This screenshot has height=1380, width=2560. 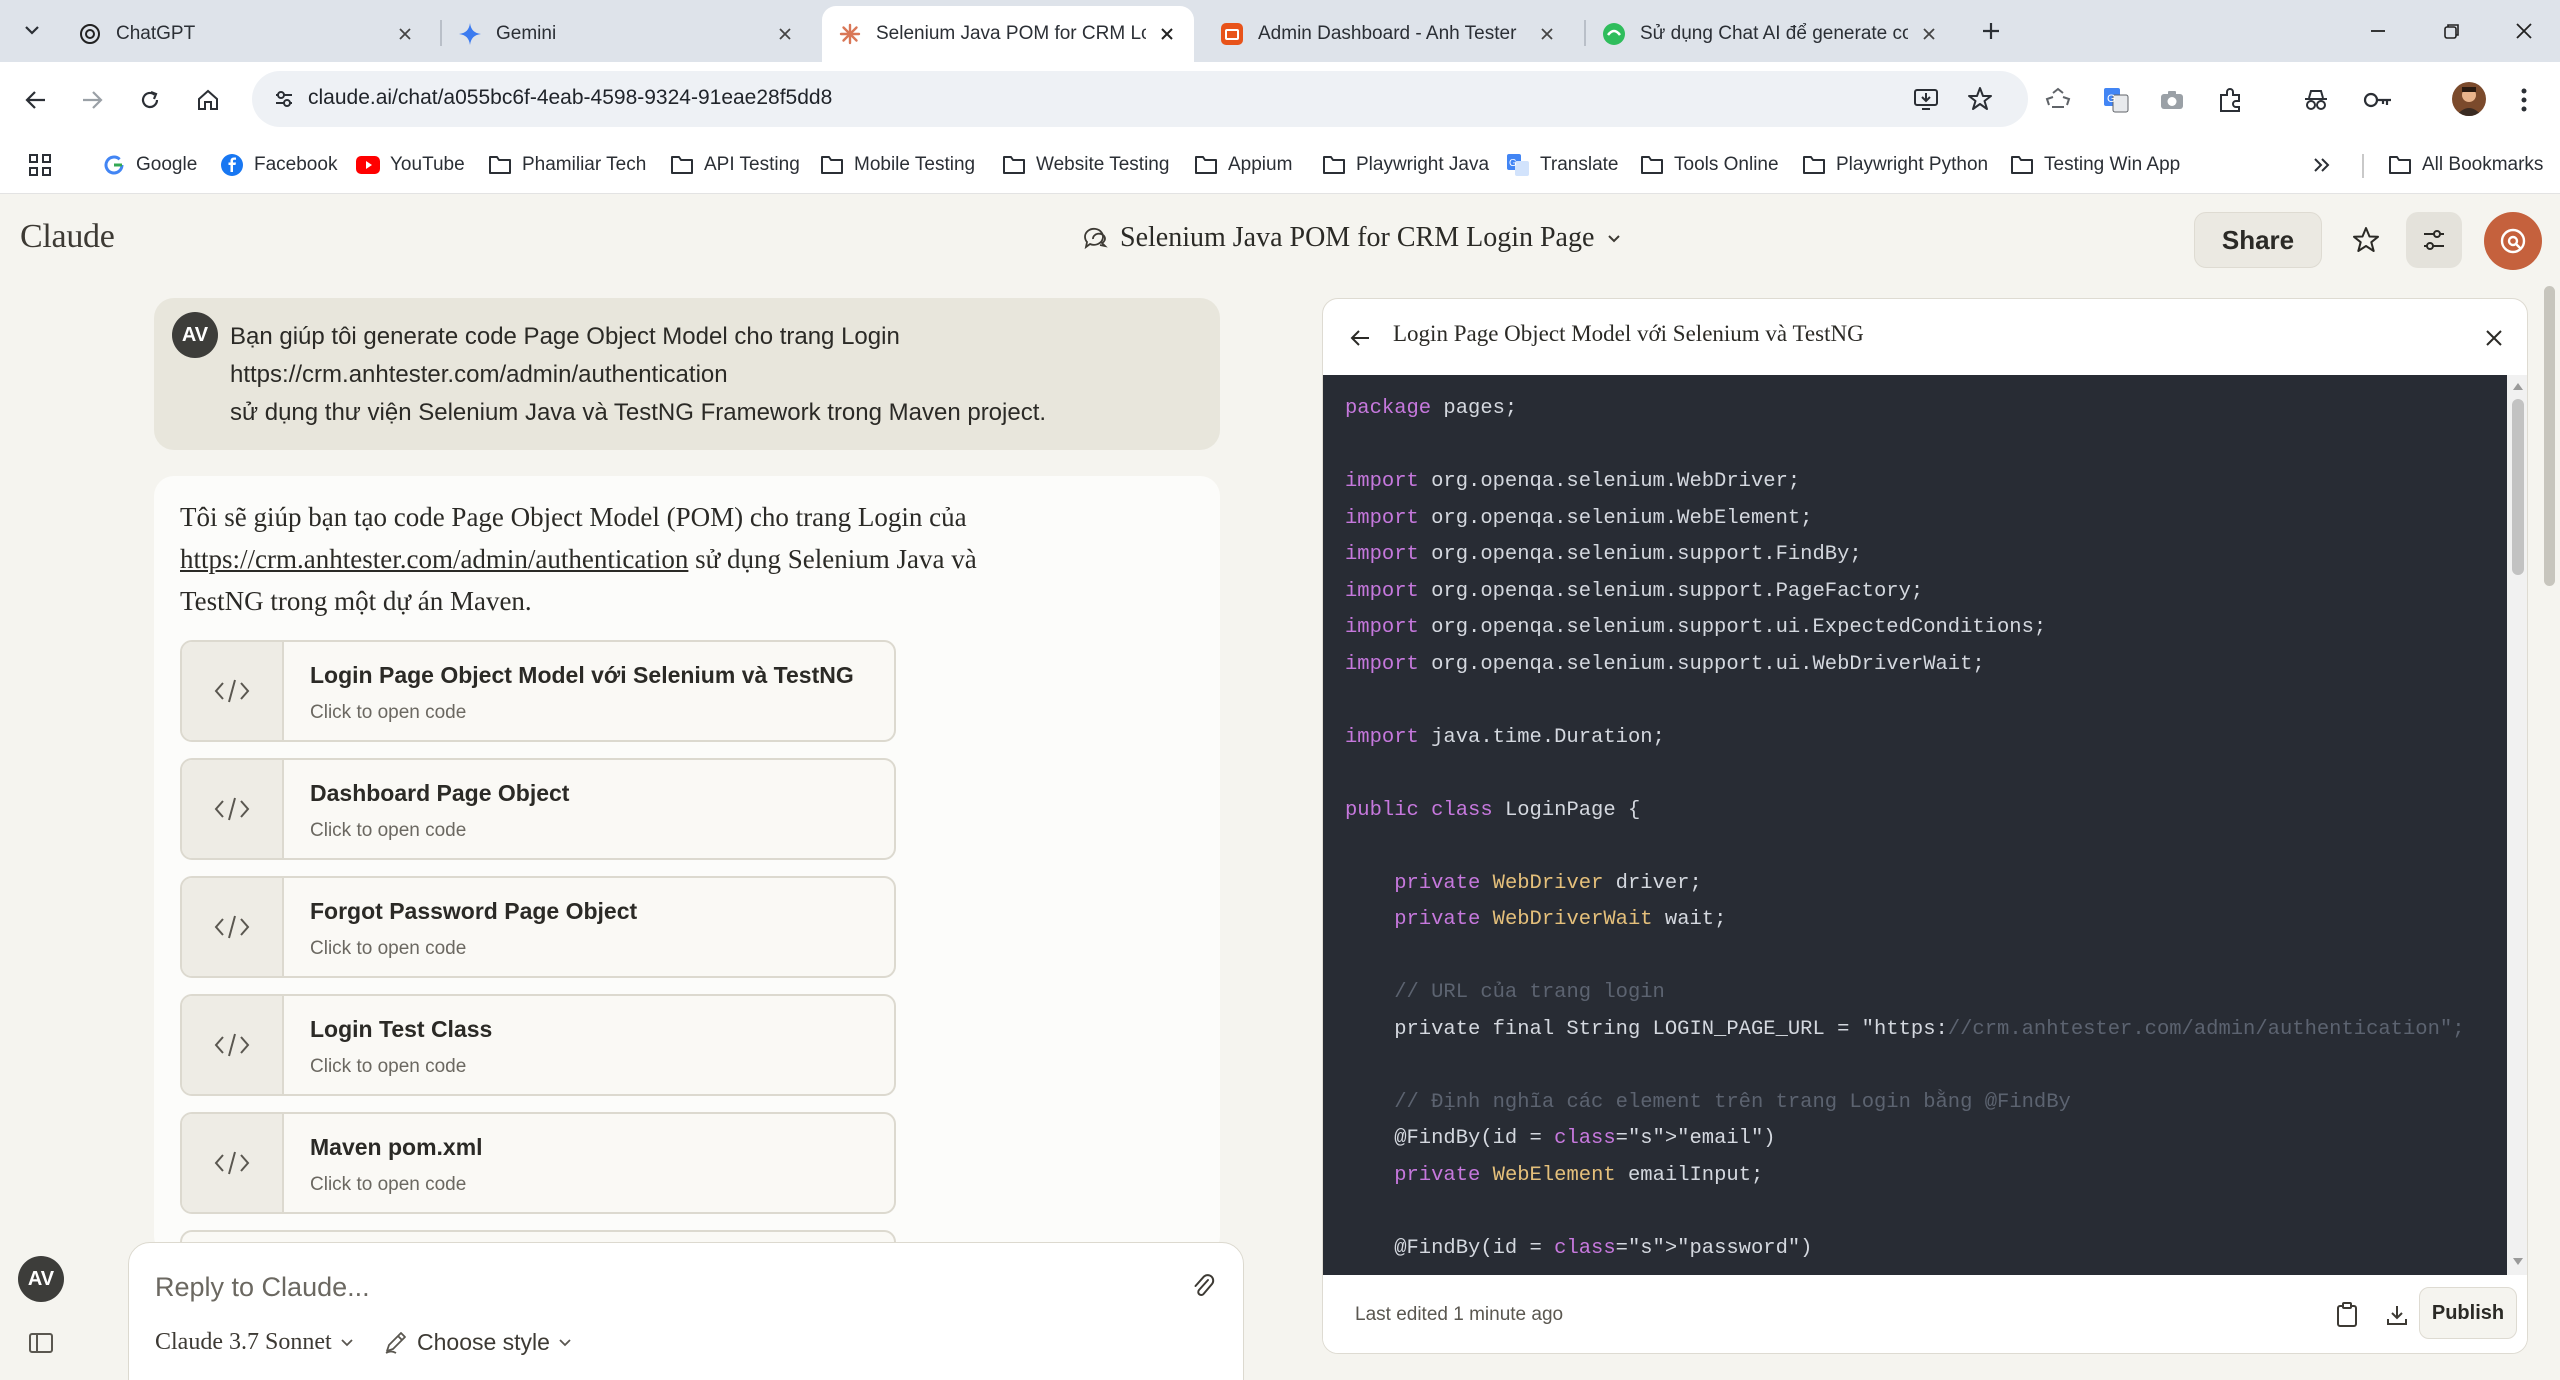 I want to click on more-menu-icon, so click(x=2524, y=100).